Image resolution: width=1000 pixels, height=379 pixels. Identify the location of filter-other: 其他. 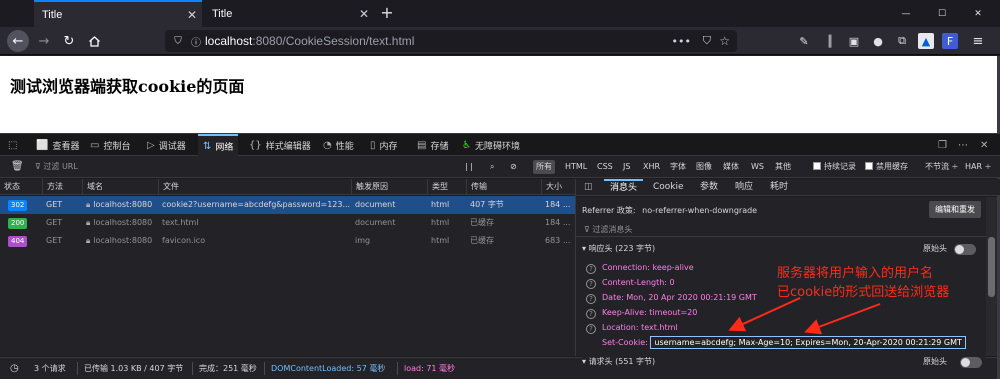
(783, 167).